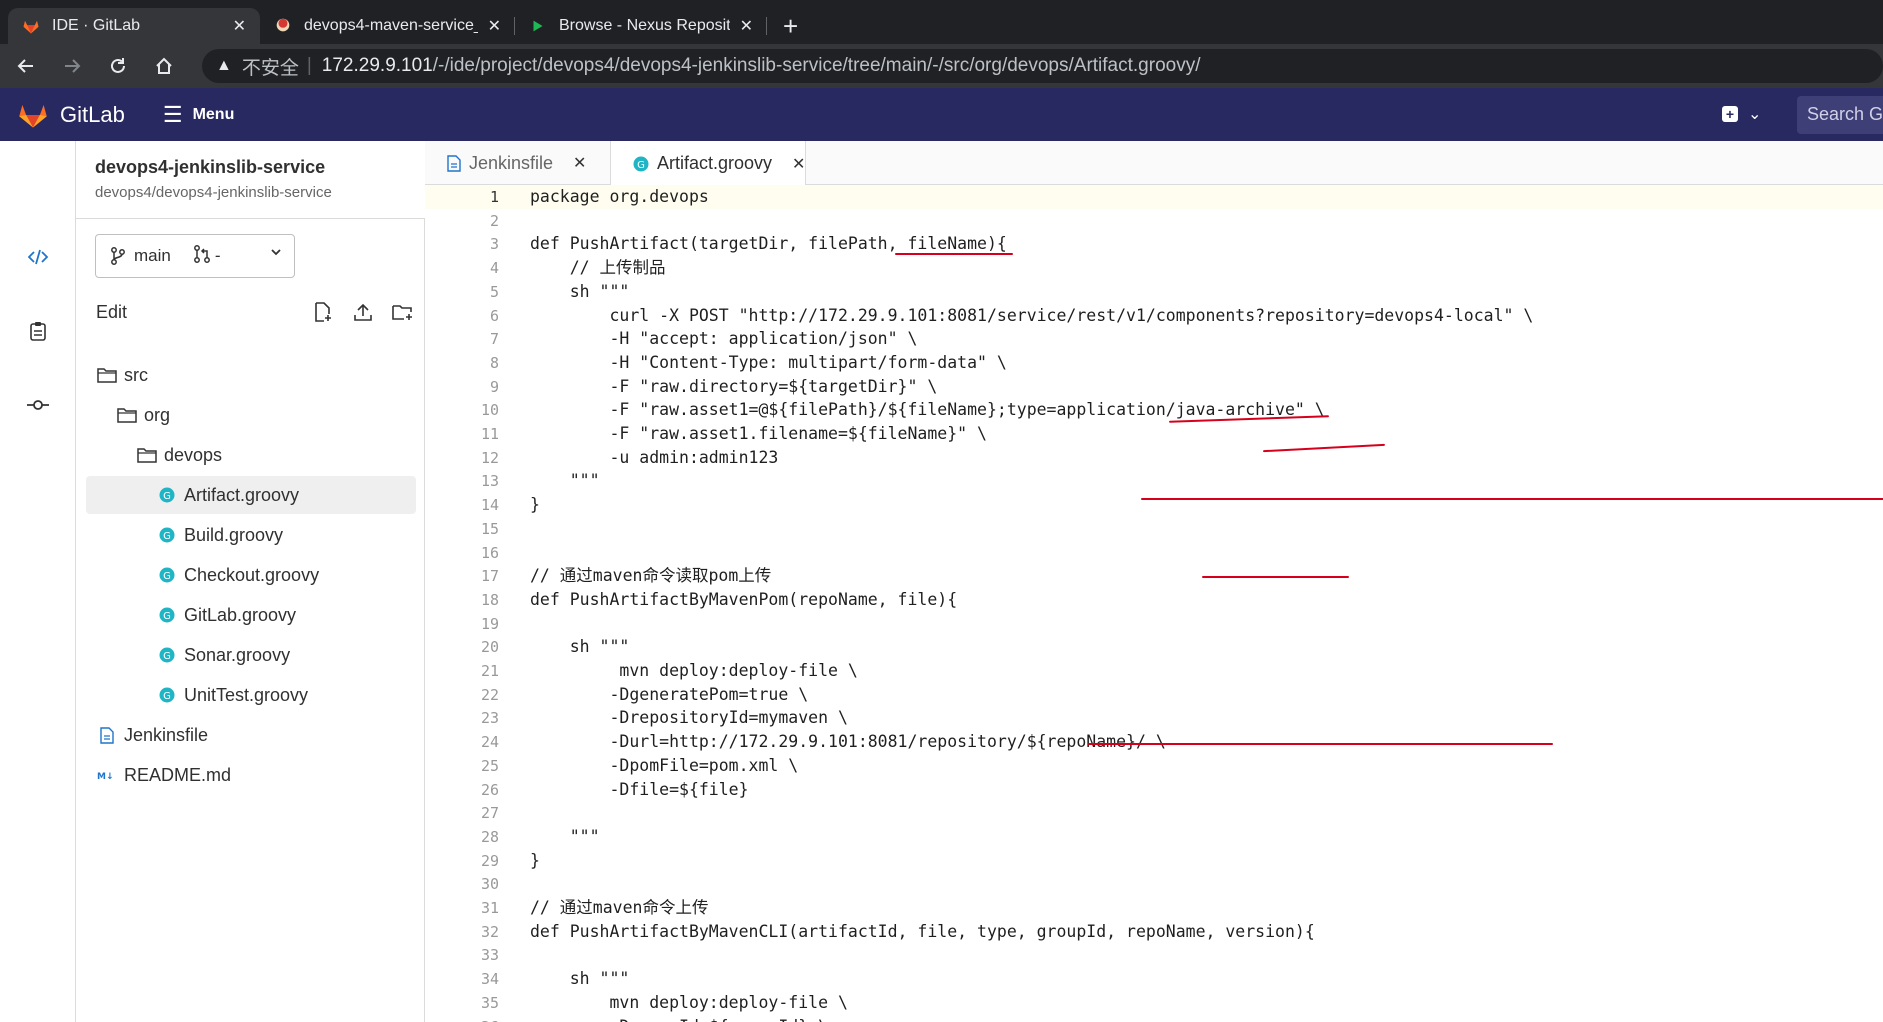 The height and width of the screenshot is (1022, 1883). What do you see at coordinates (251, 615) in the screenshot?
I see `tree-file: G GitLab.groovy` at bounding box center [251, 615].